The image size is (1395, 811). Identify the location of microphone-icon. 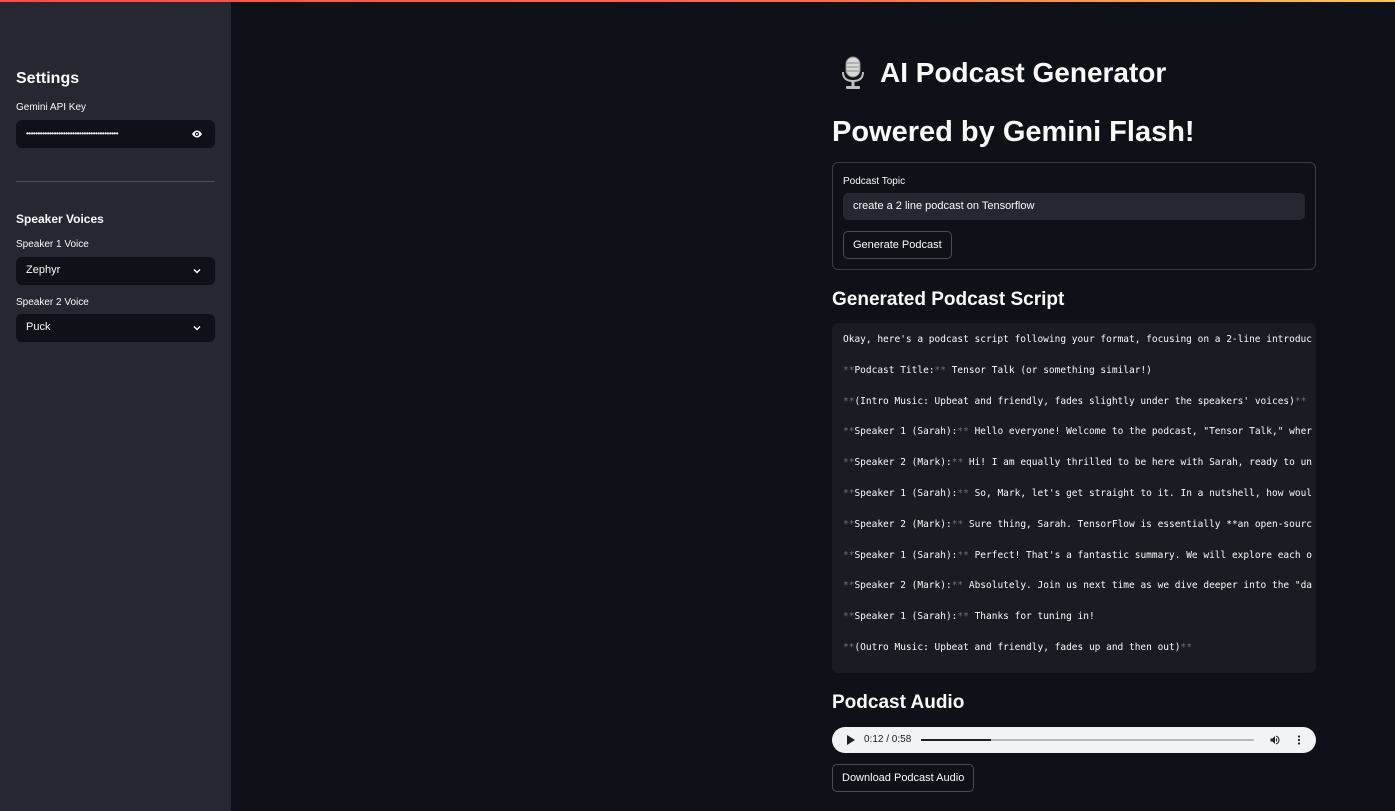
(853, 72).